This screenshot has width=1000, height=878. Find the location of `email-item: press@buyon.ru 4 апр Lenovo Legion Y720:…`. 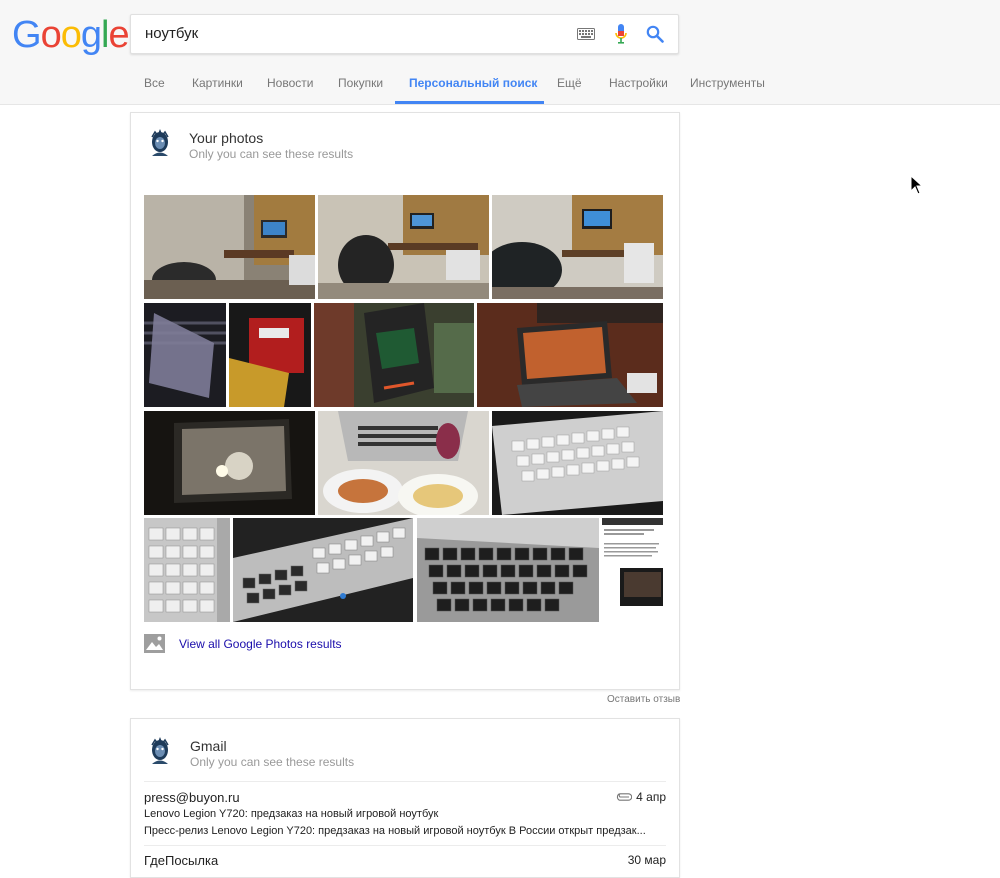

email-item: press@buyon.ru 4 апр Lenovo Legion Y720:… is located at coordinates (405, 816).